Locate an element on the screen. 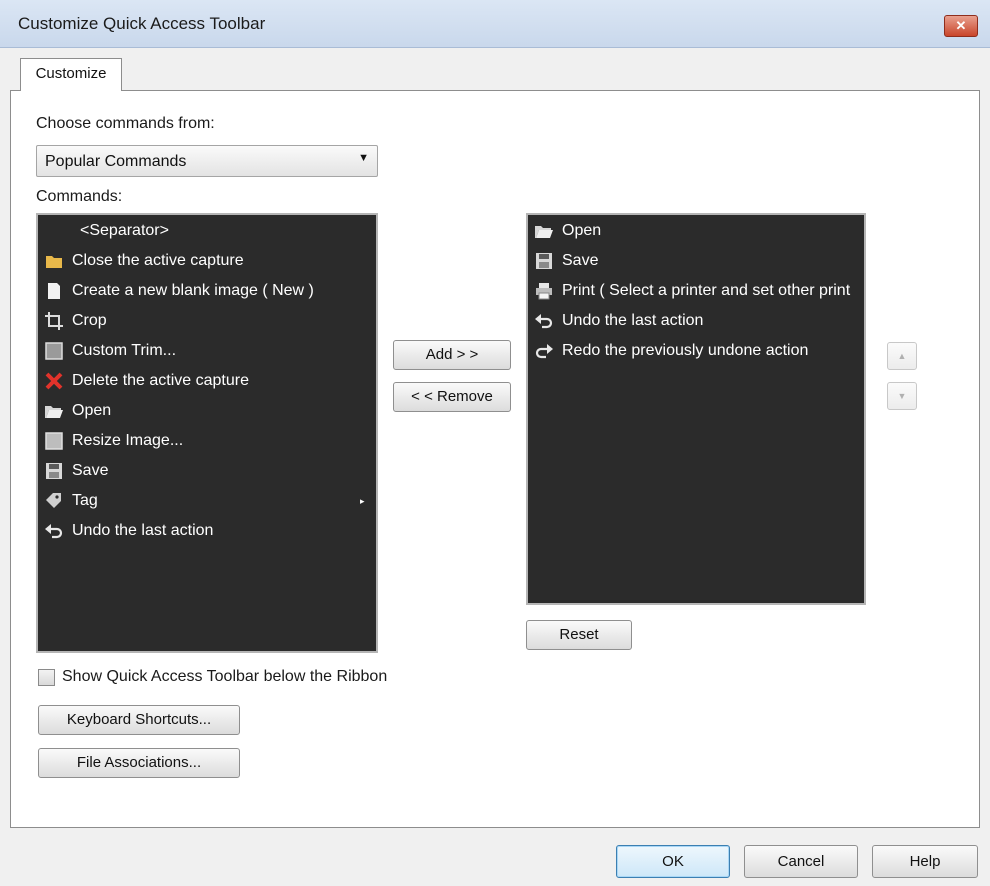  trim-icon is located at coordinates (54, 351).